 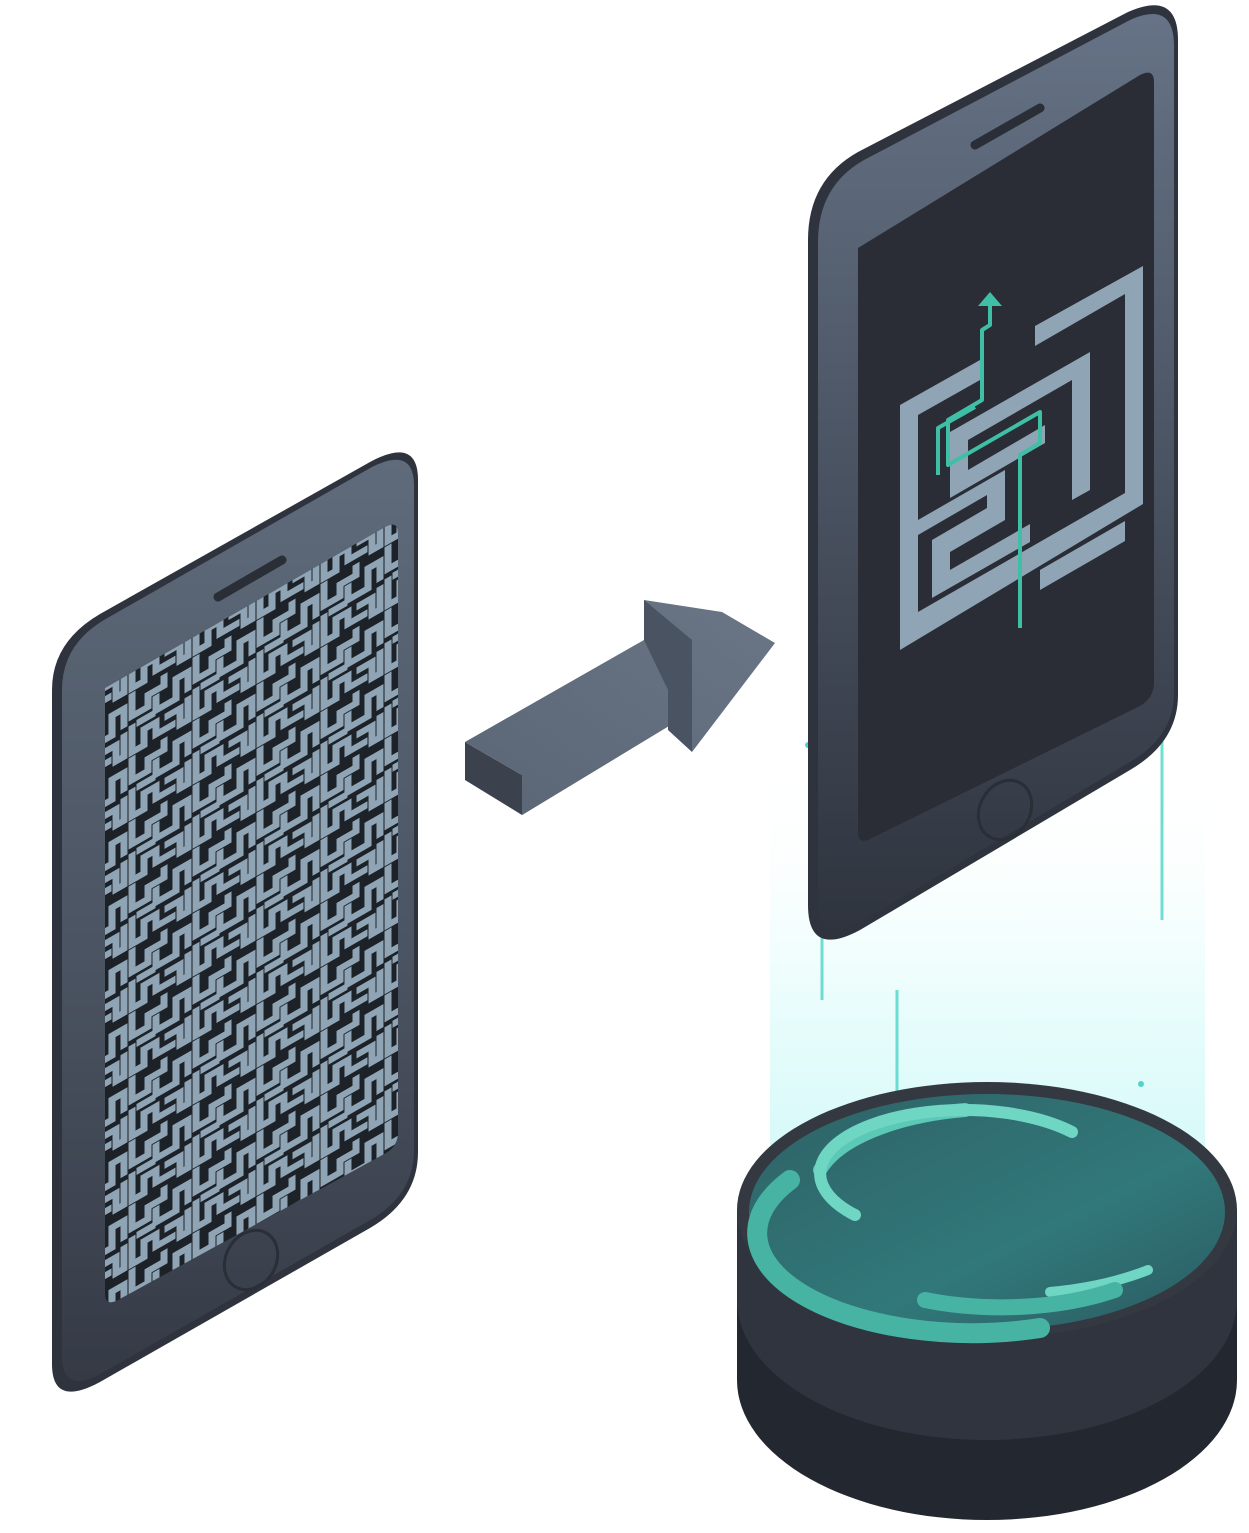 I want to click on projector-base, so click(x=987, y=1301).